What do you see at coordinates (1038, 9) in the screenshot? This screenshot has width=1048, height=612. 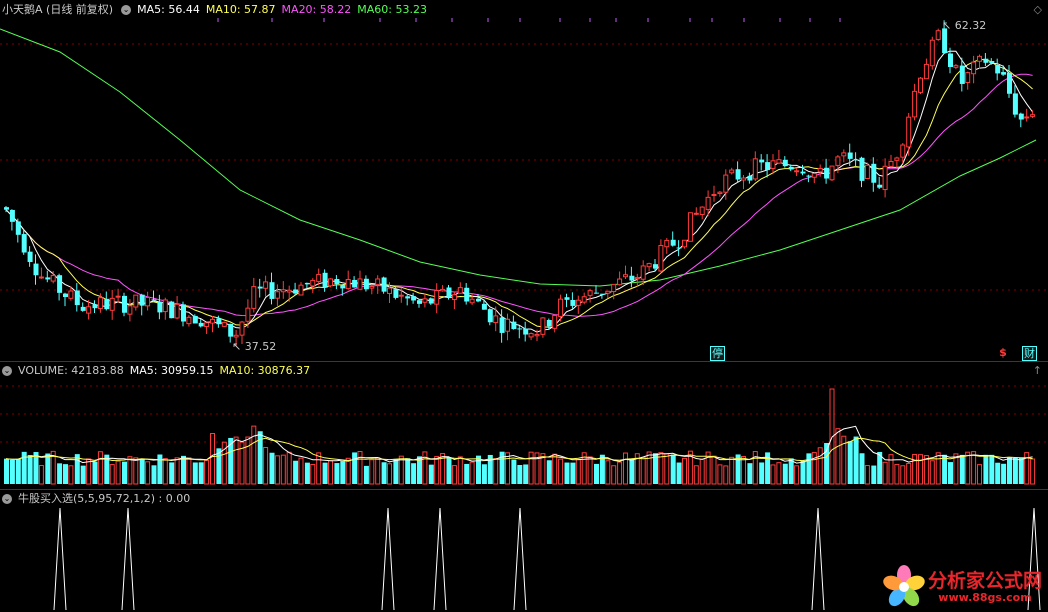 I see `diamond-icon: ◇` at bounding box center [1038, 9].